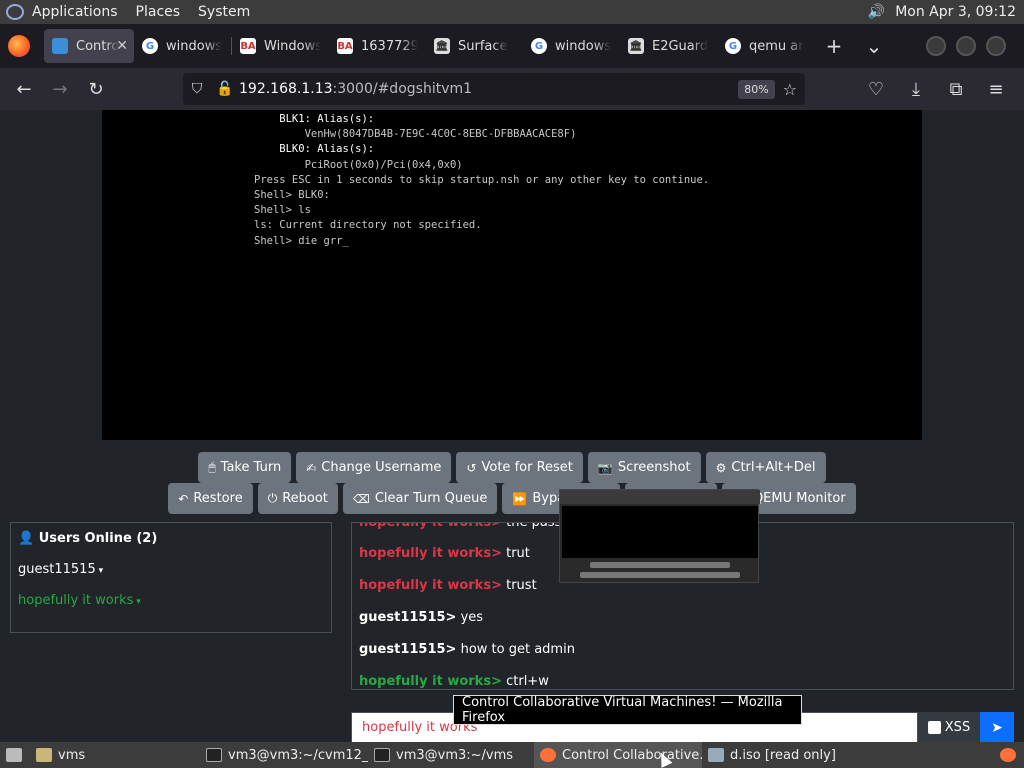 The image size is (1024, 768). What do you see at coordinates (494, 89) in the screenshot?
I see `url-bar: ⛉ 🔓 192.168.1.13:3000/#dogshitvm1 80% ☆` at bounding box center [494, 89].